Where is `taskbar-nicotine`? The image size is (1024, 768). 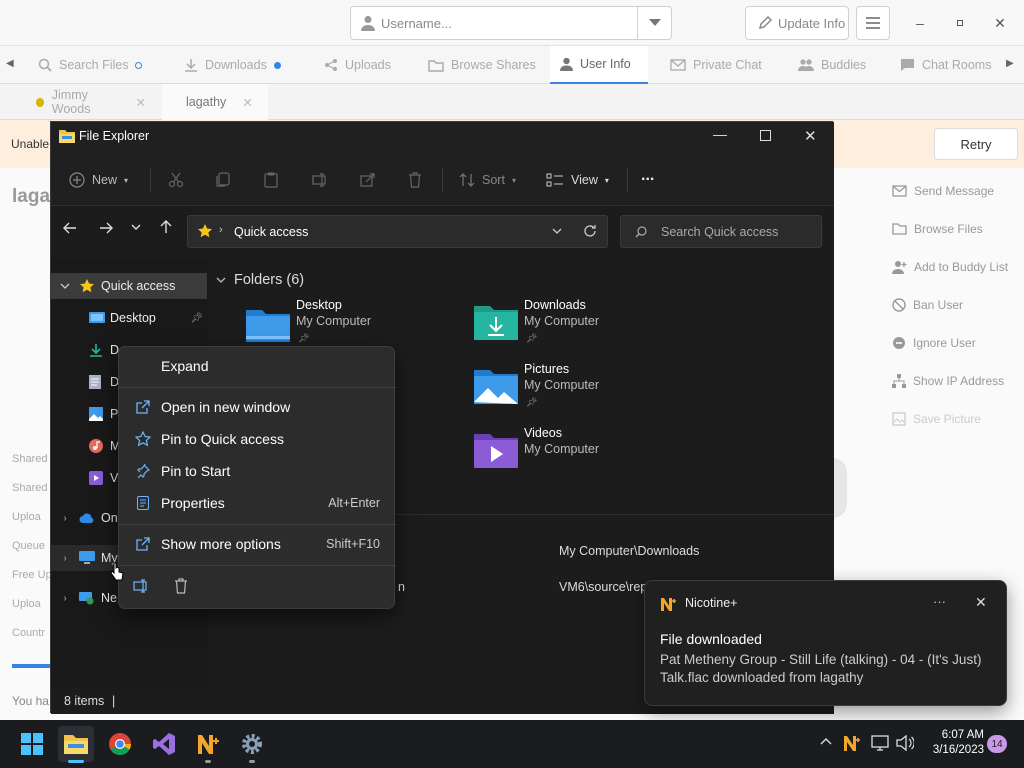 taskbar-nicotine is located at coordinates (208, 744).